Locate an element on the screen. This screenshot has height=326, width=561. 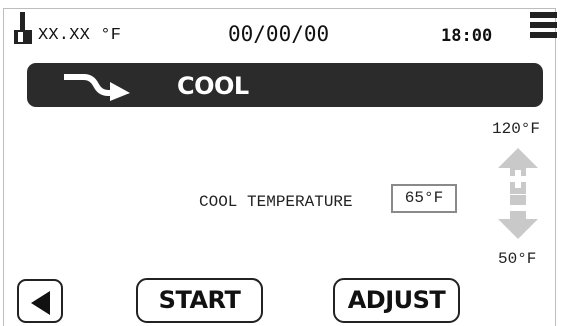
time-display: 18:00 is located at coordinates (467, 36).